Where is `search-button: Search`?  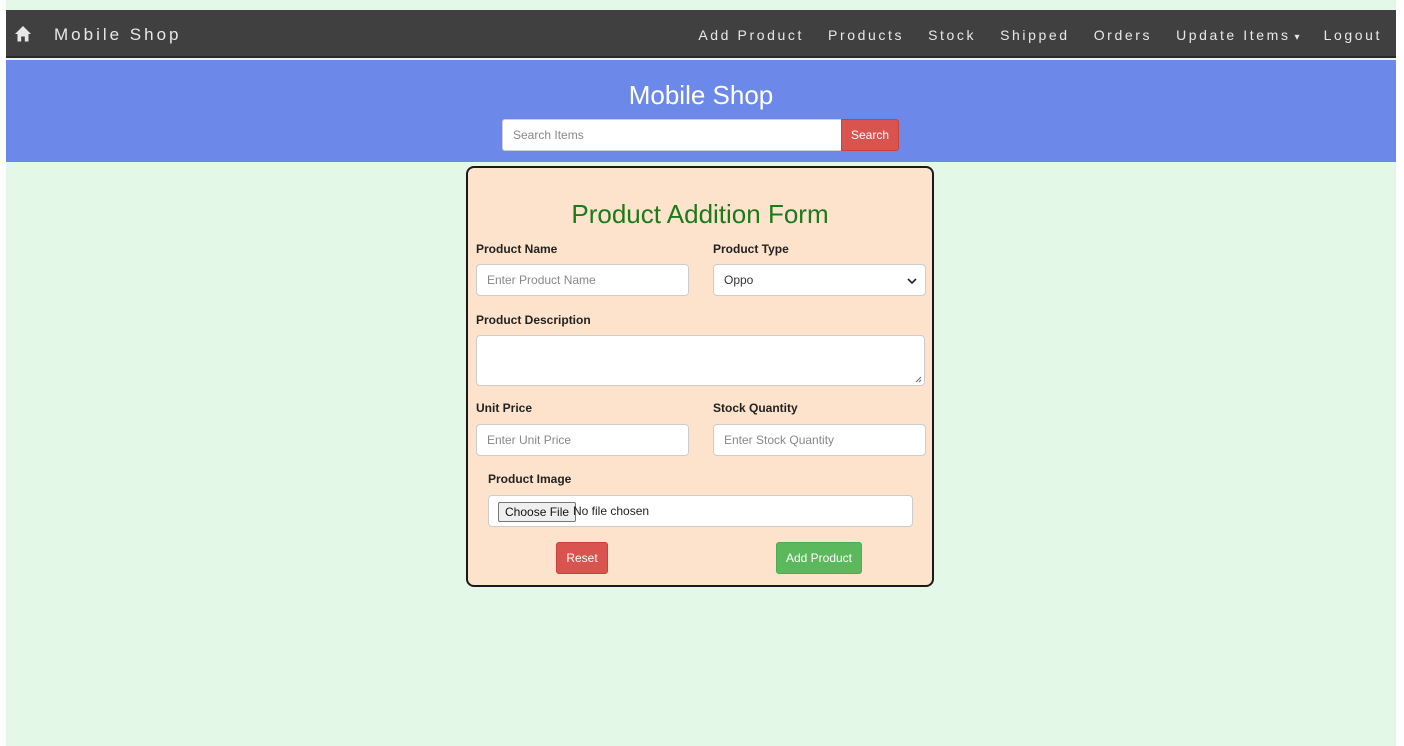 search-button: Search is located at coordinates (870, 135).